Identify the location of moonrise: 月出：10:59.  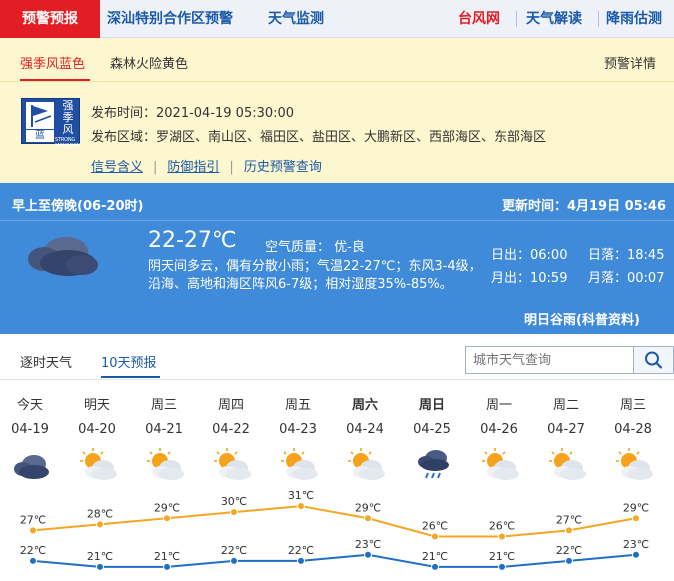
(529, 278).